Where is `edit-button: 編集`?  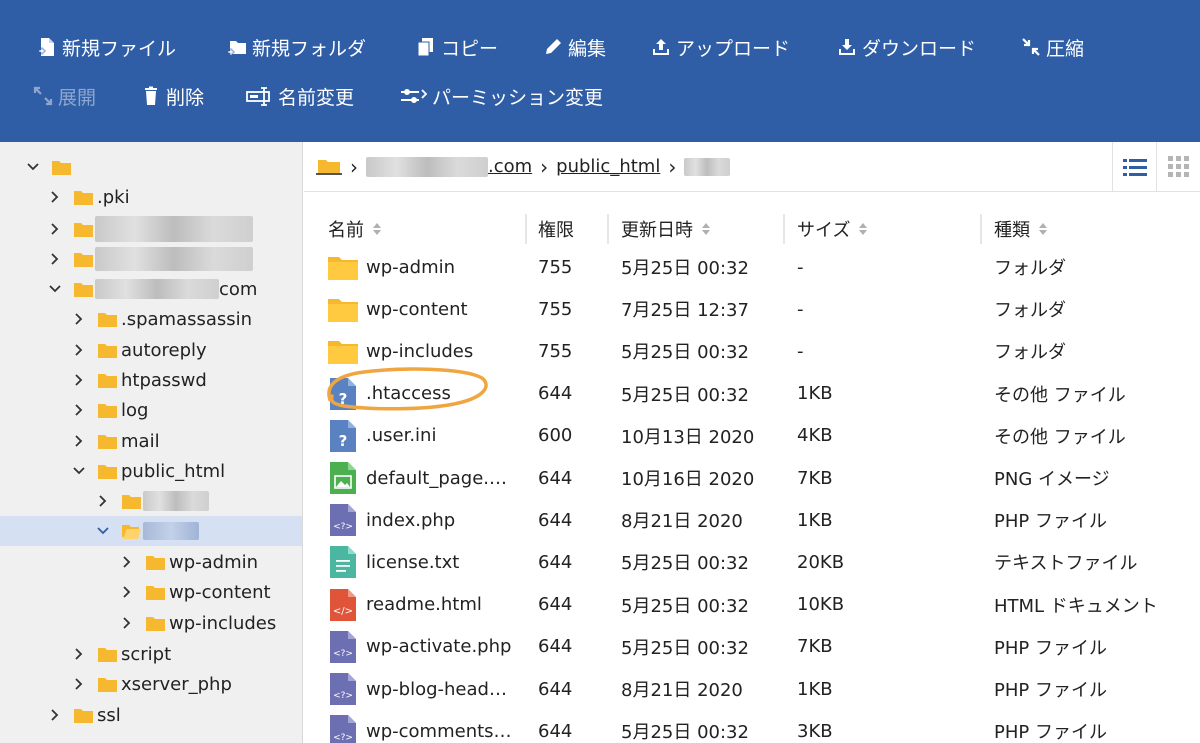 edit-button: 編集 is located at coordinates (574, 47).